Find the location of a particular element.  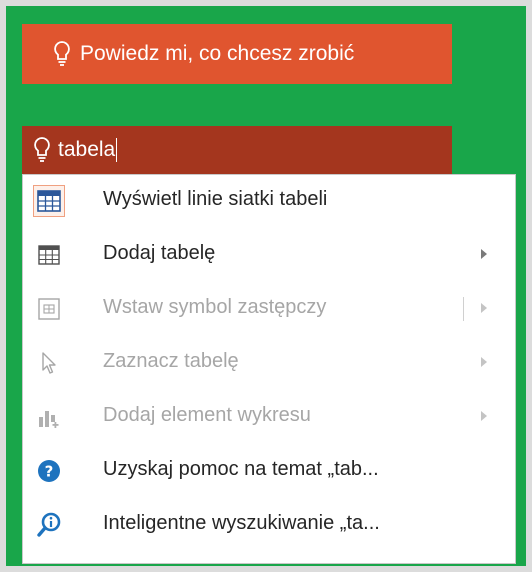

smart-lookup-icon is located at coordinates (49, 525).